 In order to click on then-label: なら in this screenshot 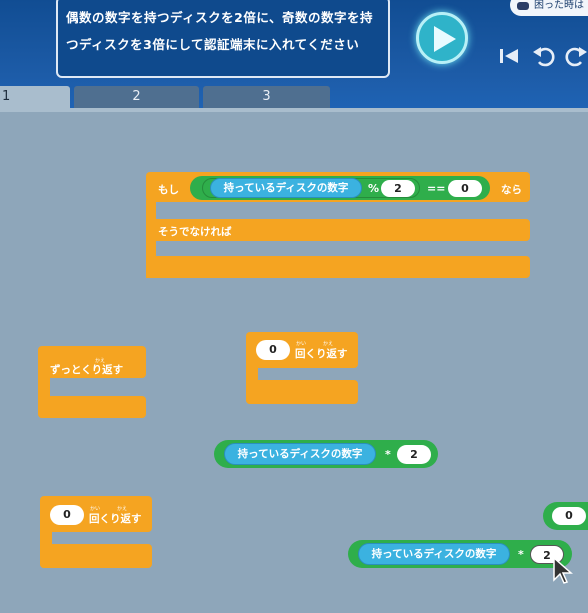, I will do `click(511, 190)`.